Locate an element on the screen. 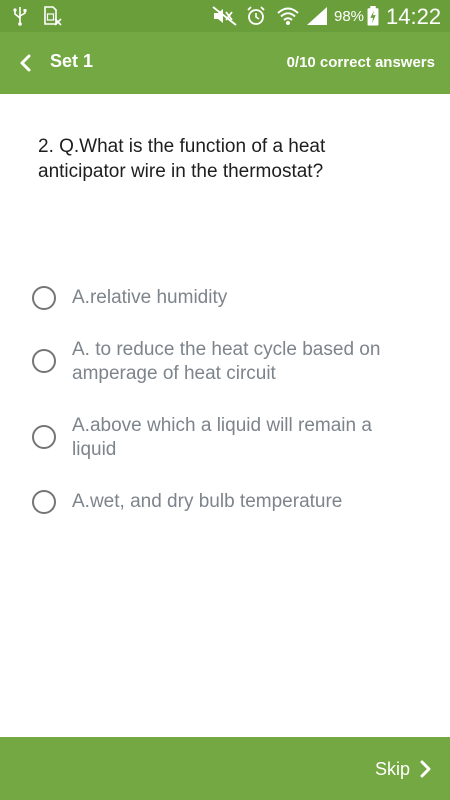 Image resolution: width=450 pixels, height=800 pixels. page-title: Set 1 is located at coordinates (72, 61).